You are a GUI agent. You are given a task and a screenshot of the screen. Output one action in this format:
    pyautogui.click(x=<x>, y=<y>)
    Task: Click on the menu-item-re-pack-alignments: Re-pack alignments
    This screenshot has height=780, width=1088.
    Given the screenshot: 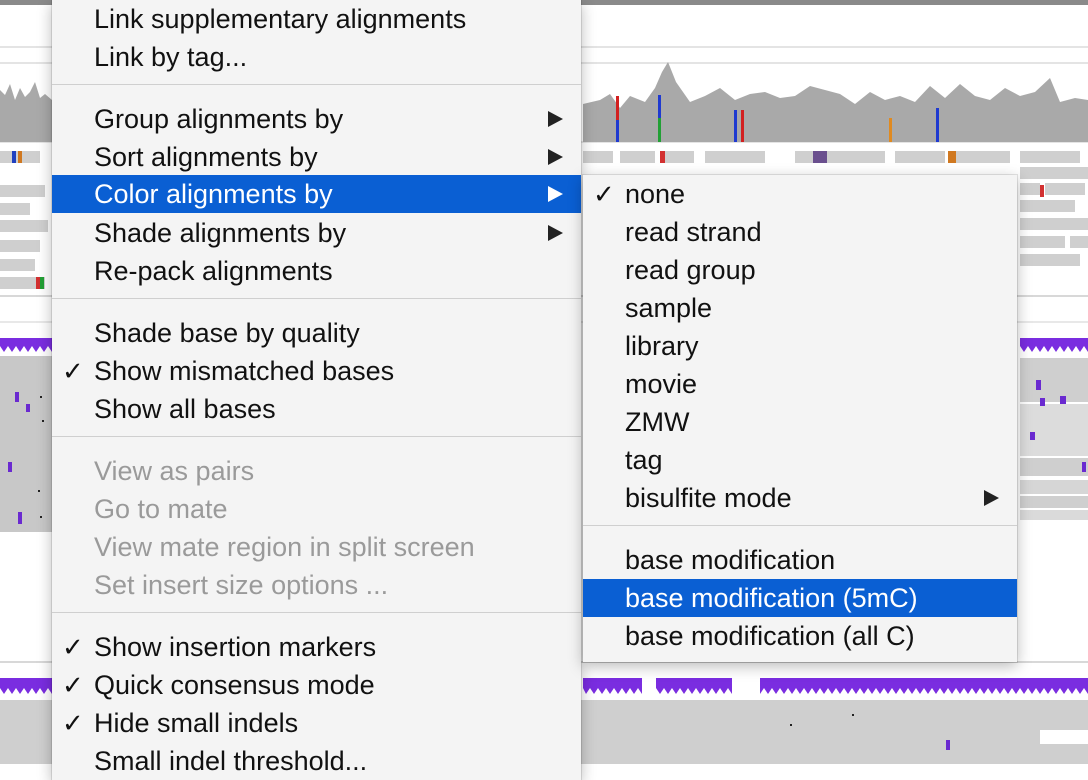 What is the action you would take?
    pyautogui.click(x=316, y=271)
    